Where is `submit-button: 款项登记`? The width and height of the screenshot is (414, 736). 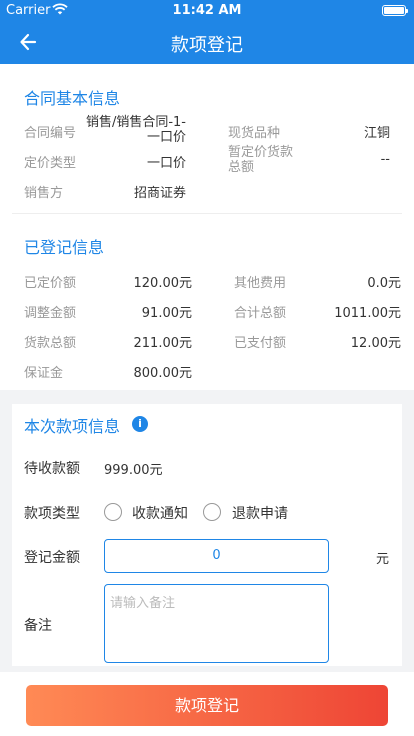
submit-button: 款项登记 is located at coordinates (207, 705).